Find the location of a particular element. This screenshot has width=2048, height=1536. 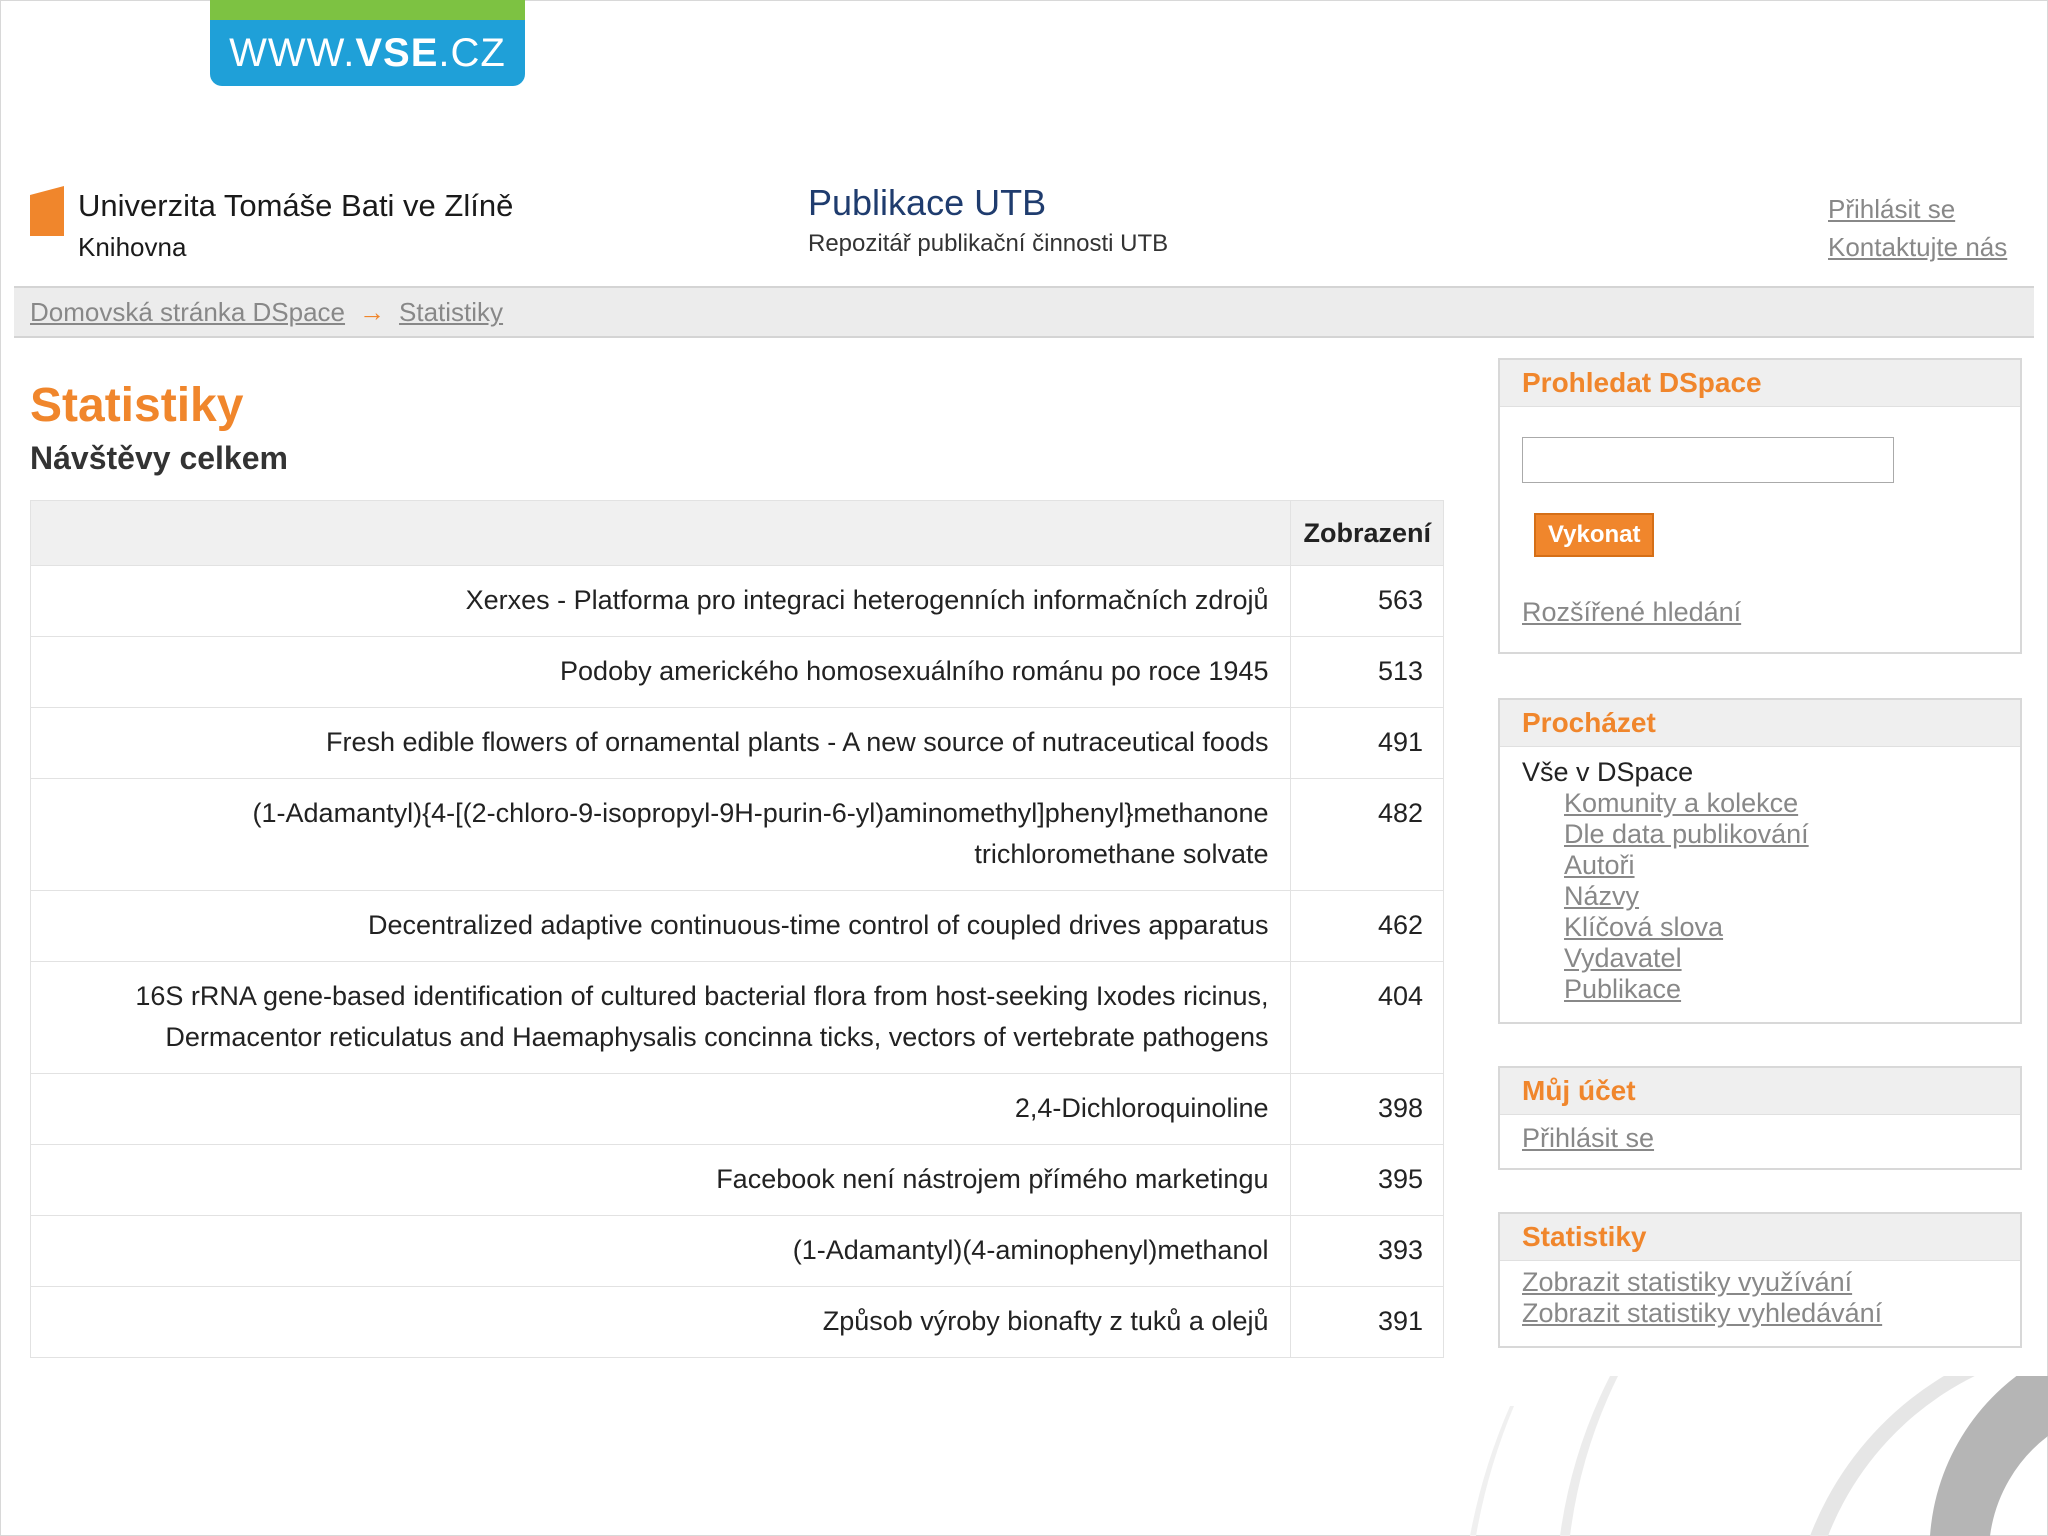

search-statistics-link: Zobrazit statistiky vyhledávání is located at coordinates (1760, 1313).